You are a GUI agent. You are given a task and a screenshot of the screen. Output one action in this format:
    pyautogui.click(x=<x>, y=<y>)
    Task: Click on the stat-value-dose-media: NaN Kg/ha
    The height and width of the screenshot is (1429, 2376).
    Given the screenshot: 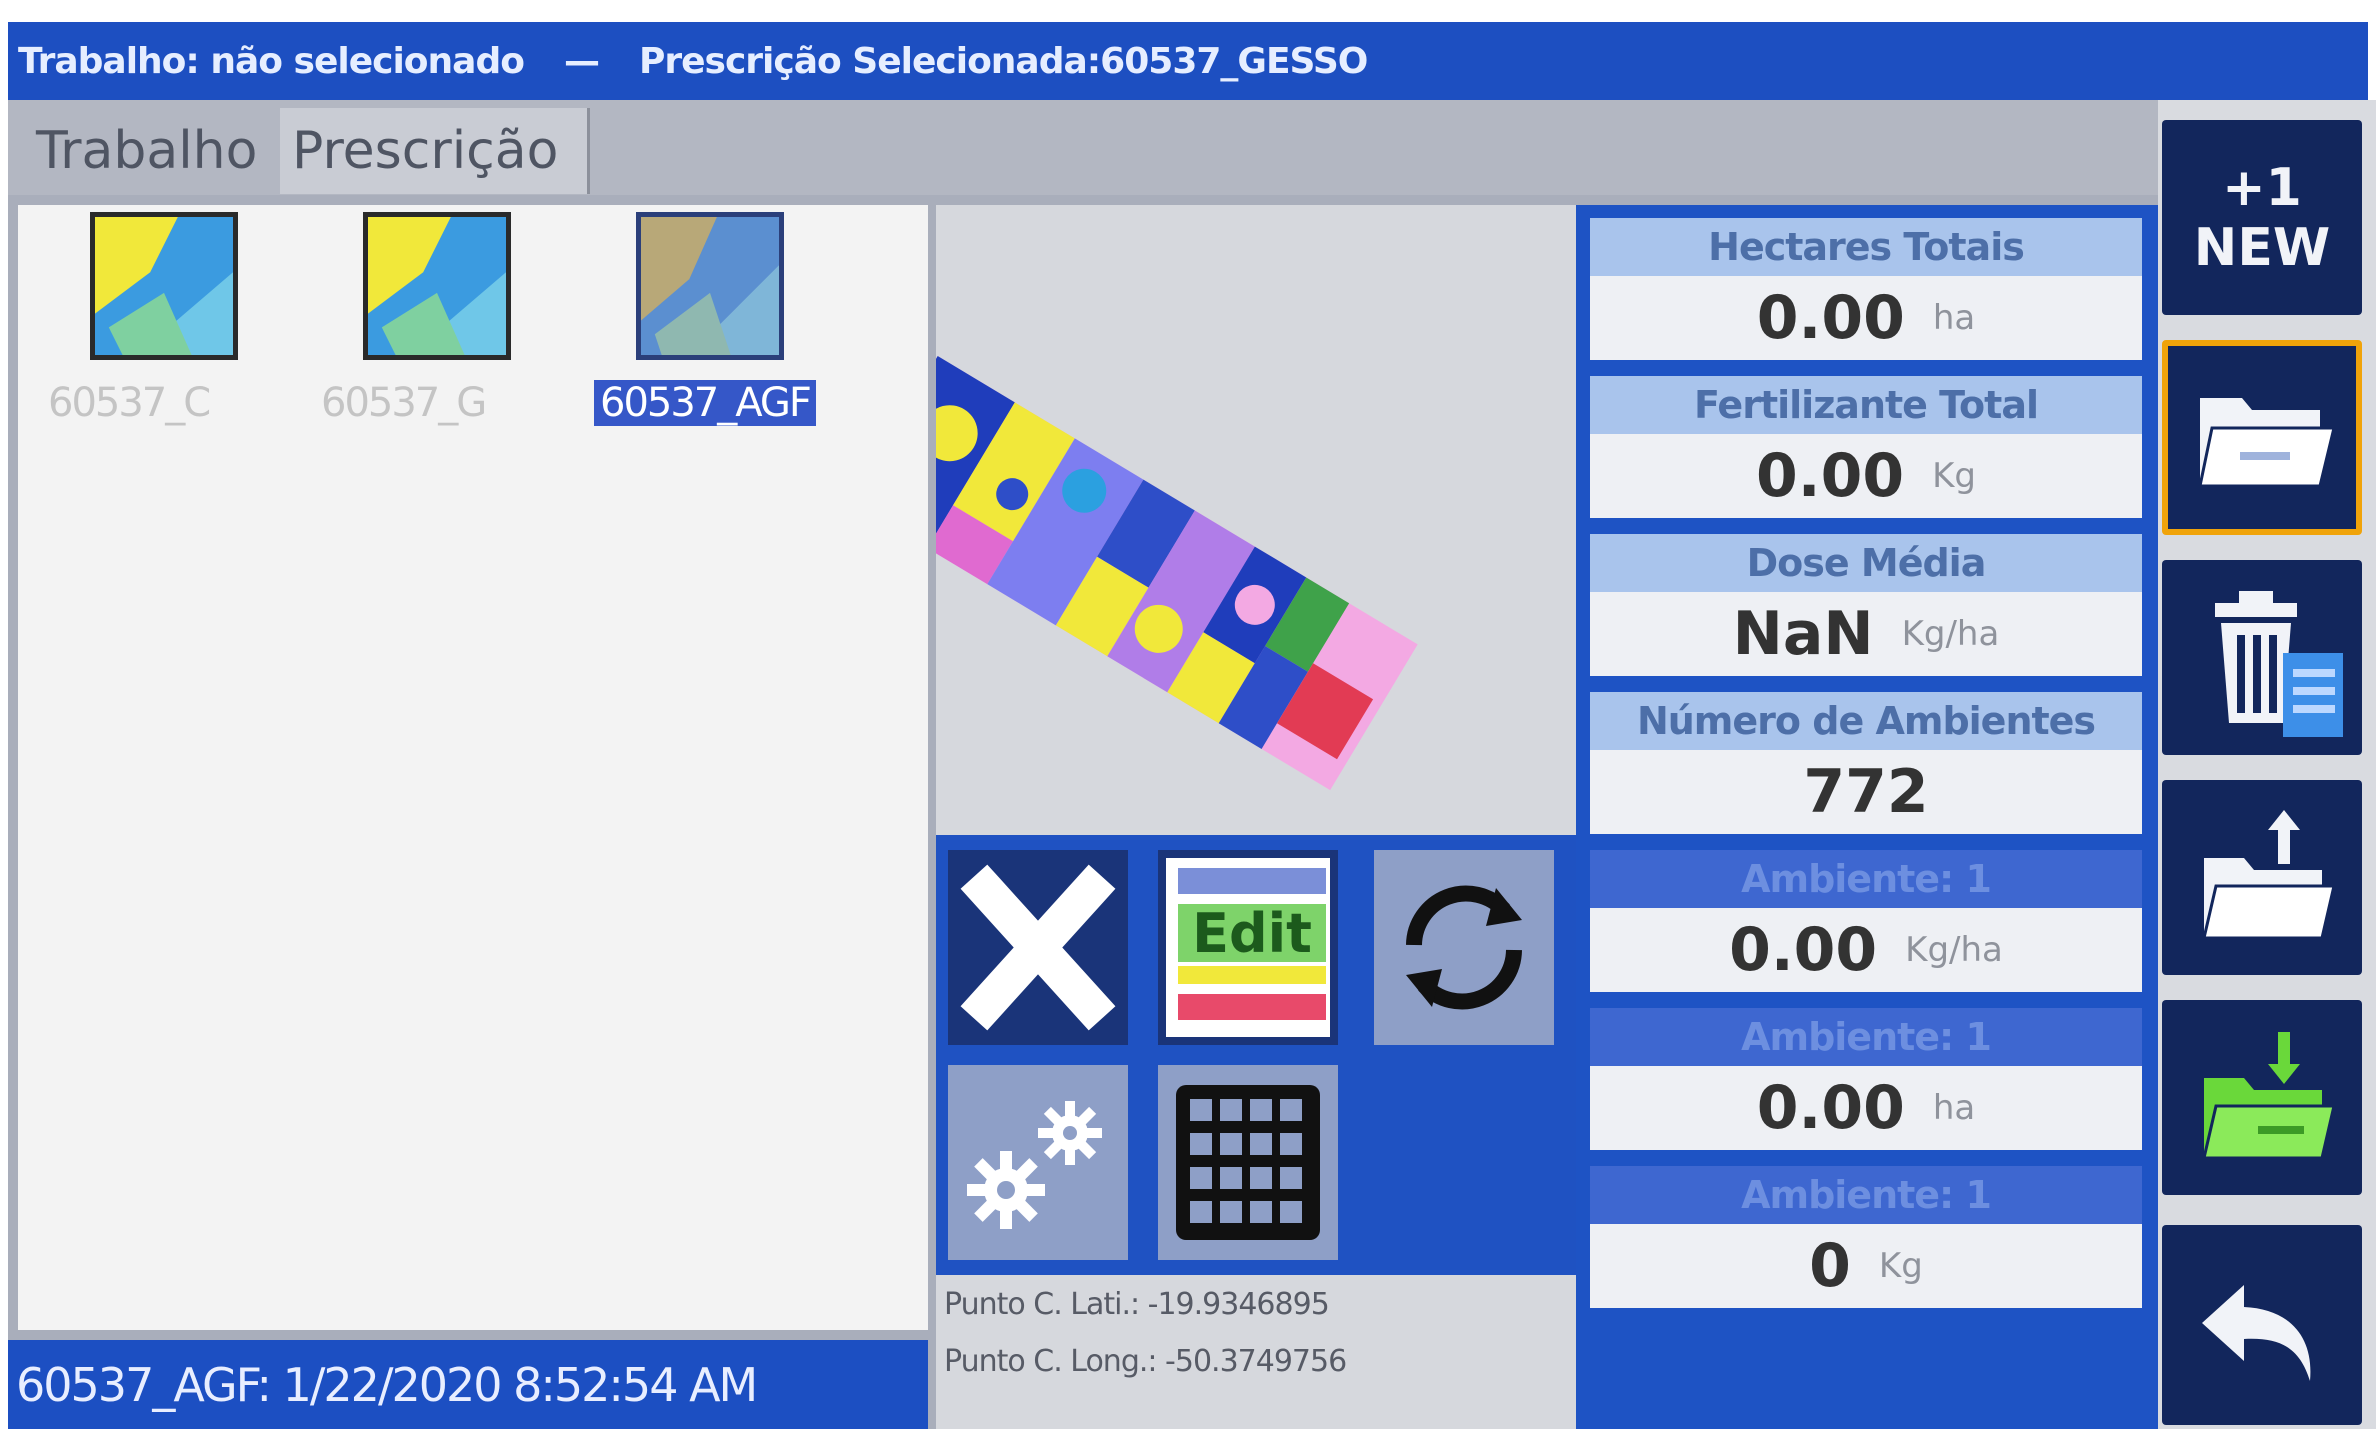 What is the action you would take?
    pyautogui.click(x=1866, y=634)
    